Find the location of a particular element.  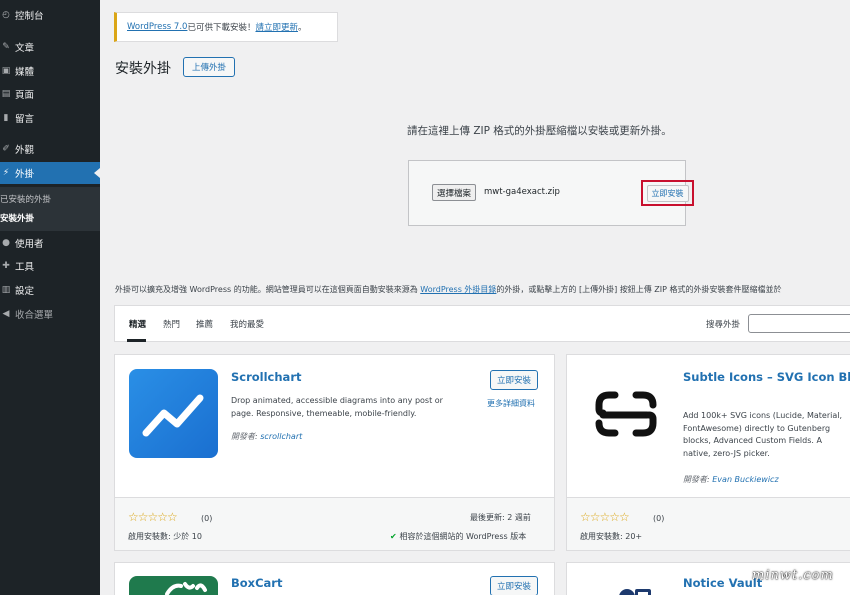

sidebar-item-label: 文章 is located at coordinates (25, 48).